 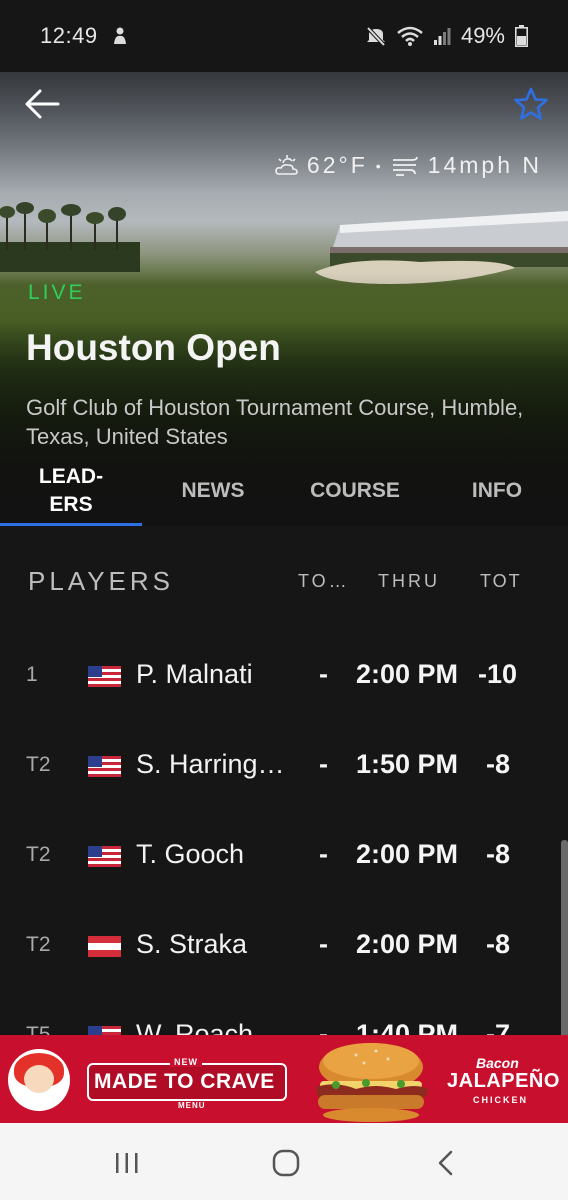 What do you see at coordinates (39, 1079) in the screenshot?
I see `logo-face` at bounding box center [39, 1079].